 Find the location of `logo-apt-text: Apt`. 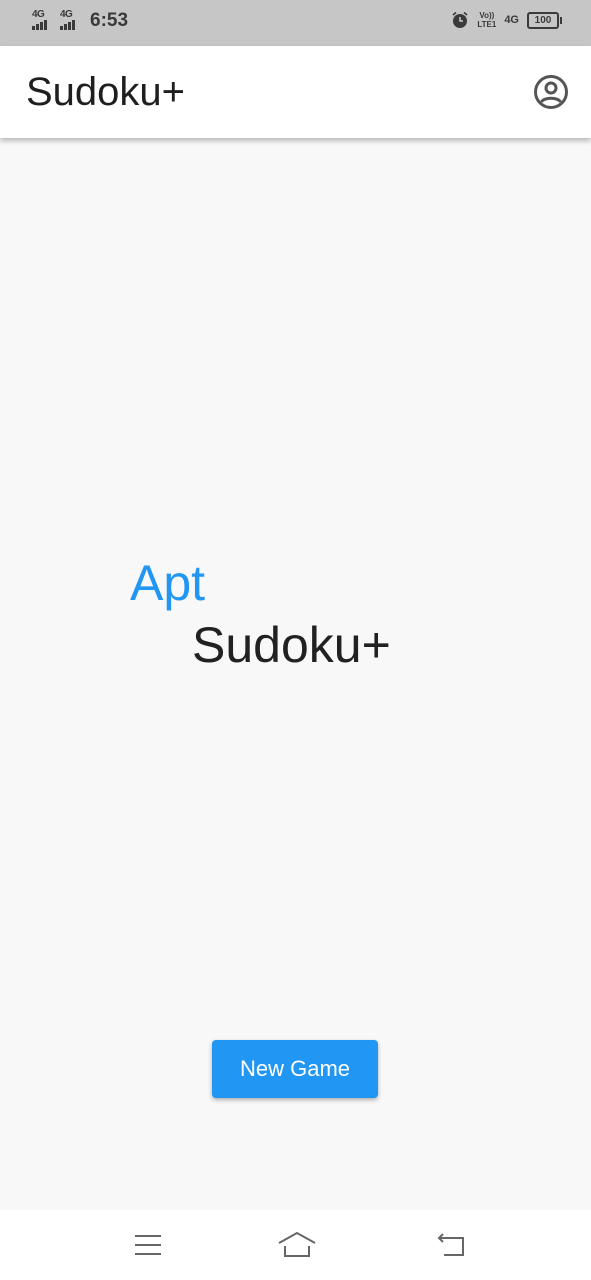

logo-apt-text: Apt is located at coordinates (168, 583).